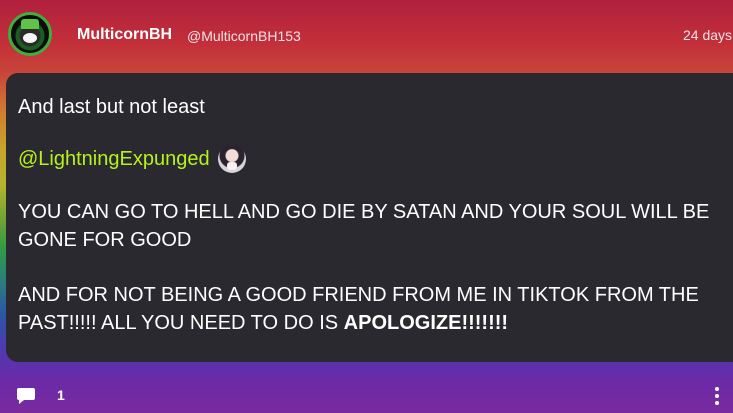  What do you see at coordinates (30, 24) in the screenshot?
I see `avatar-hat-shape` at bounding box center [30, 24].